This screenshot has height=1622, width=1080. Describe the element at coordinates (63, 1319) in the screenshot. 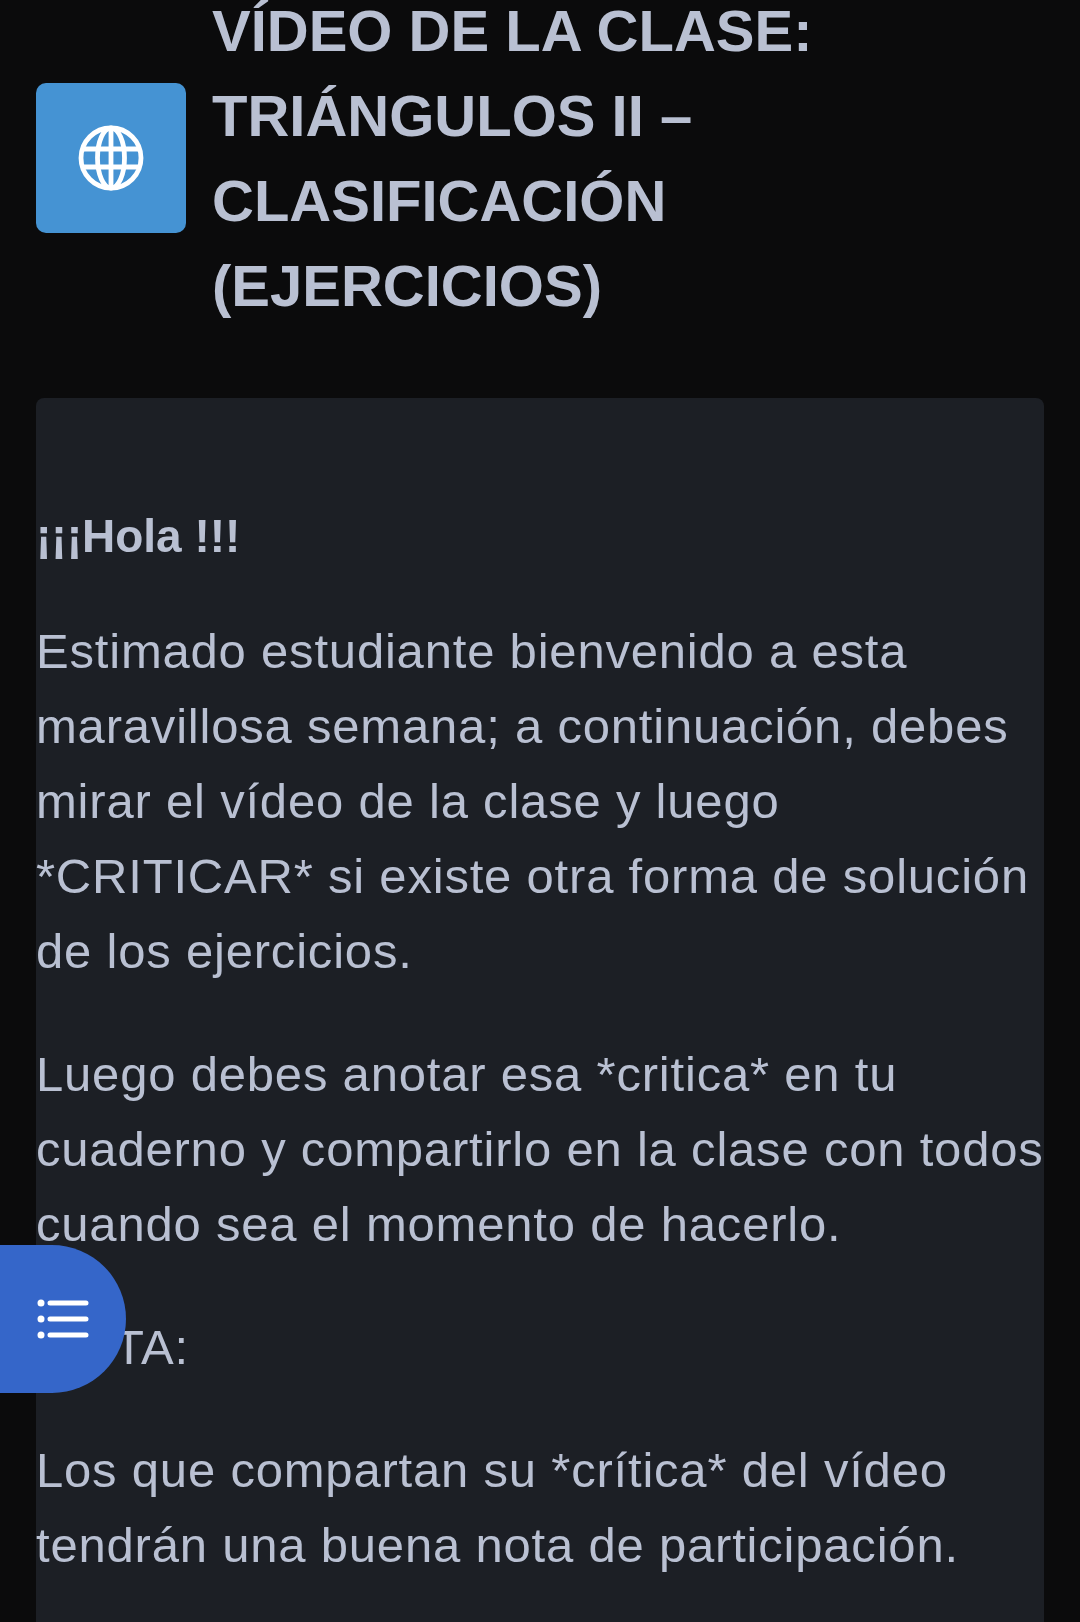

I see `list-icon` at that location.